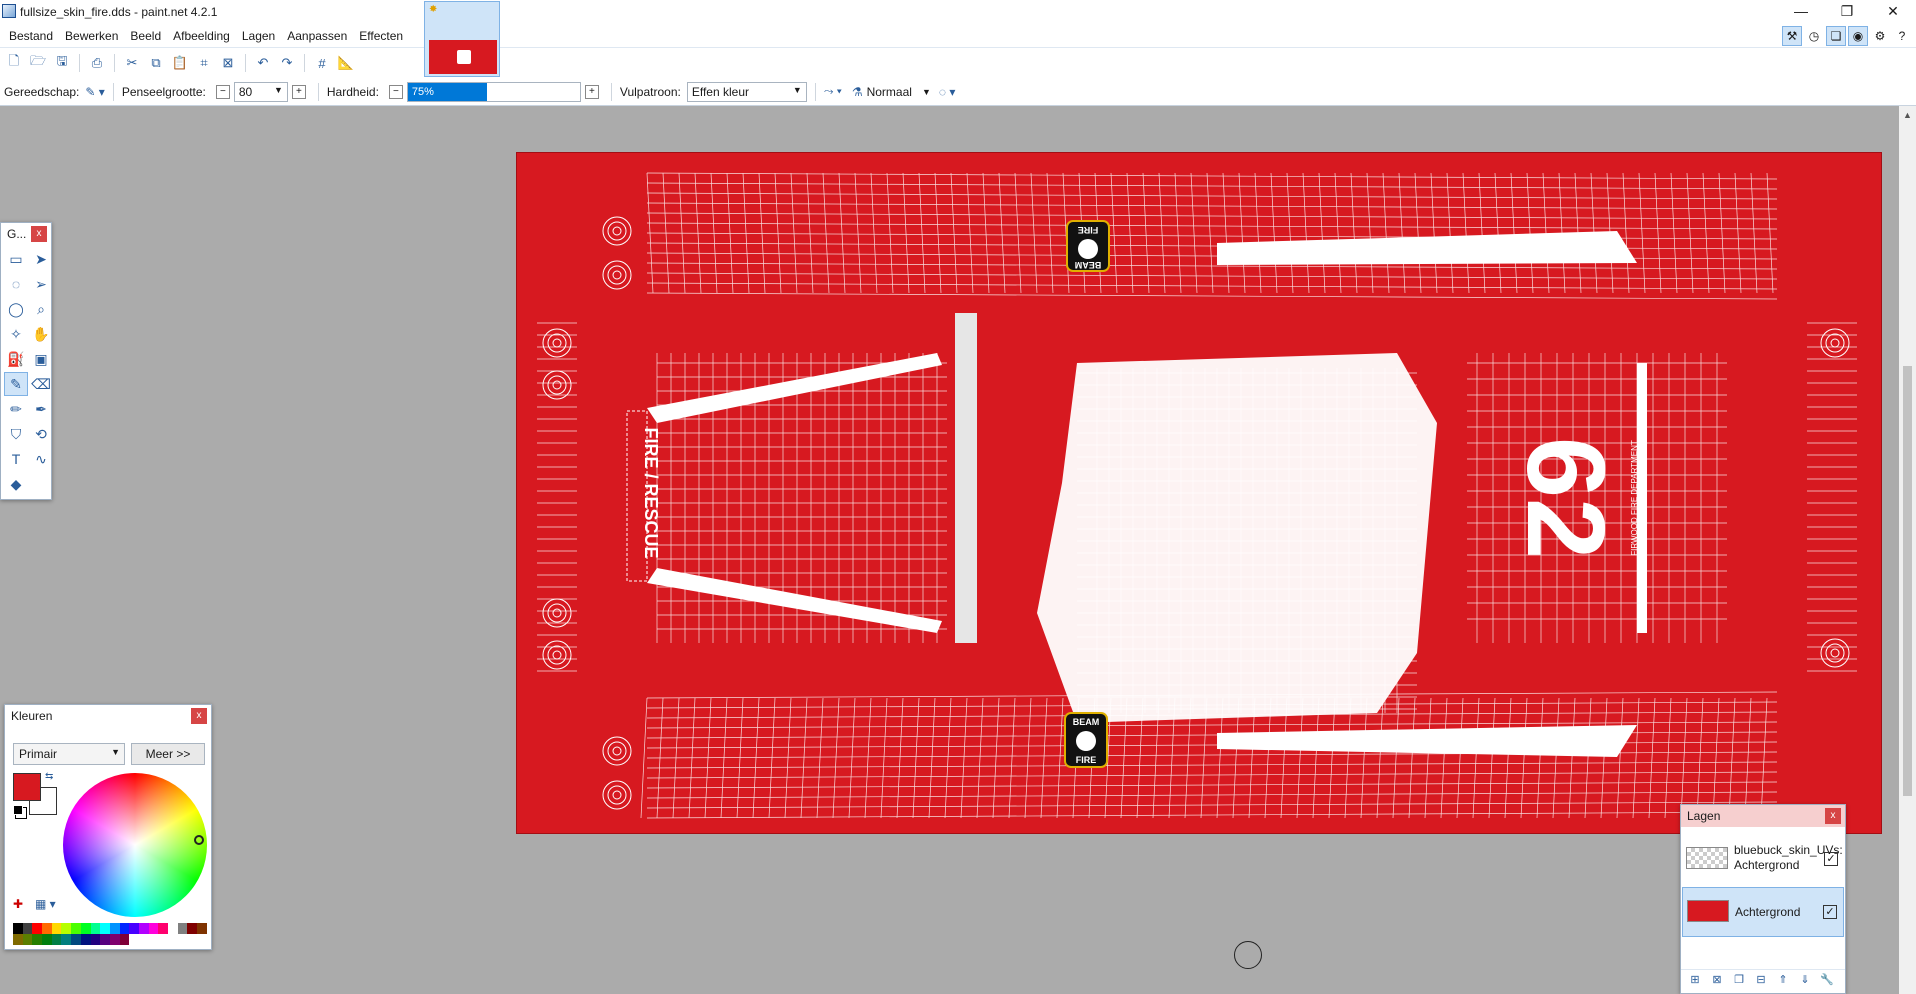  I want to click on move-selection-icon: ➤, so click(41, 259).